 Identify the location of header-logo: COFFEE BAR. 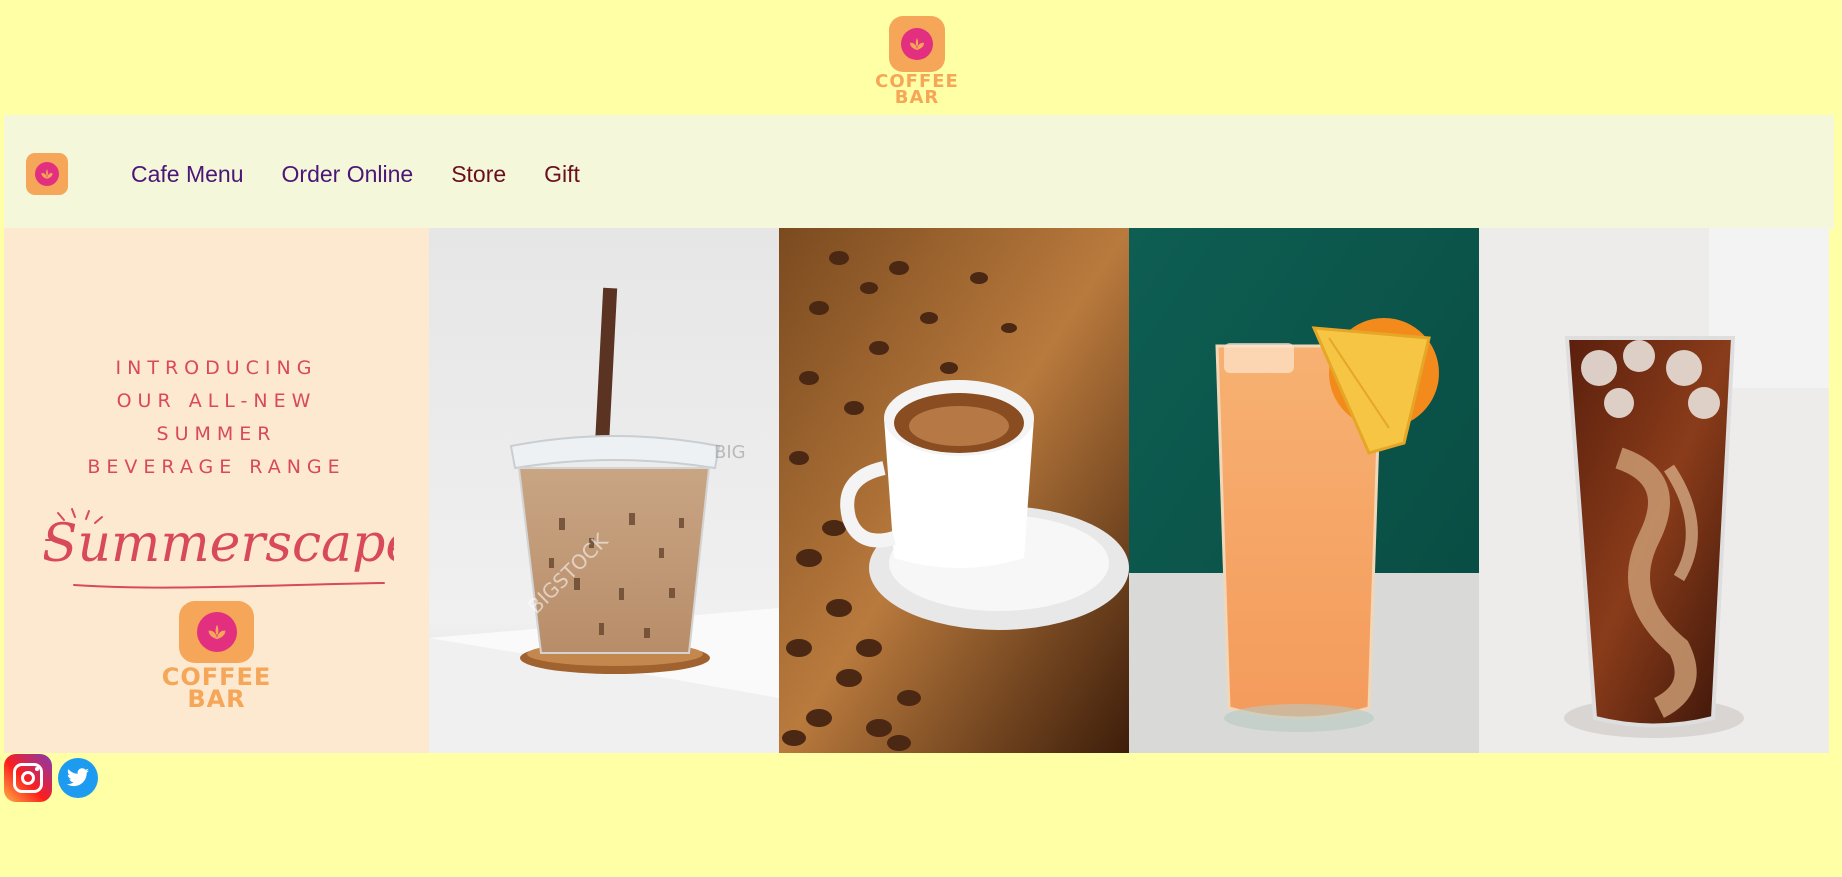
(917, 61).